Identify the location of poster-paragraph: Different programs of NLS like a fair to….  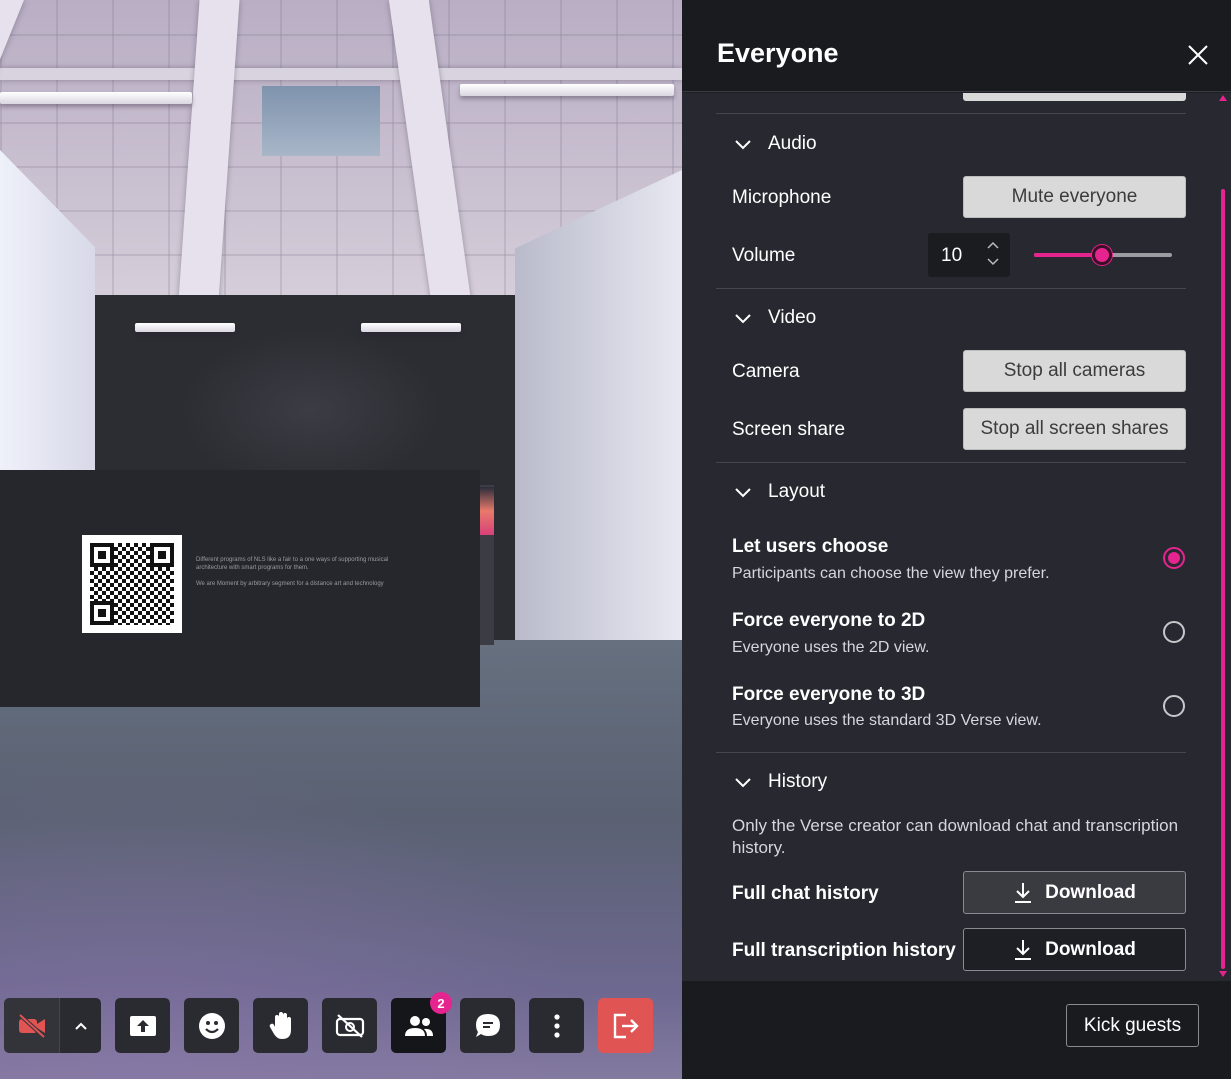
(292, 564).